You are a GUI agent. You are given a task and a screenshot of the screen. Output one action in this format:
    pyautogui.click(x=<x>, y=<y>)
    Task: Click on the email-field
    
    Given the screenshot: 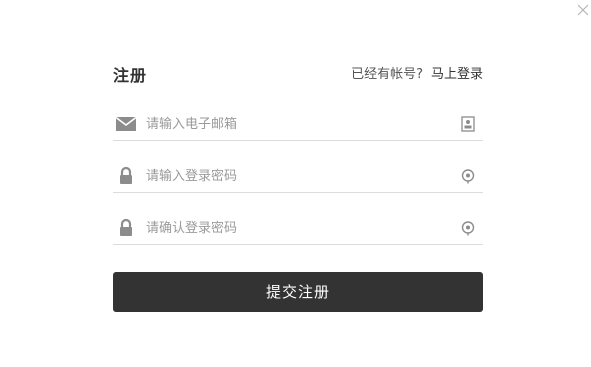 What is the action you would take?
    pyautogui.click(x=298, y=124)
    